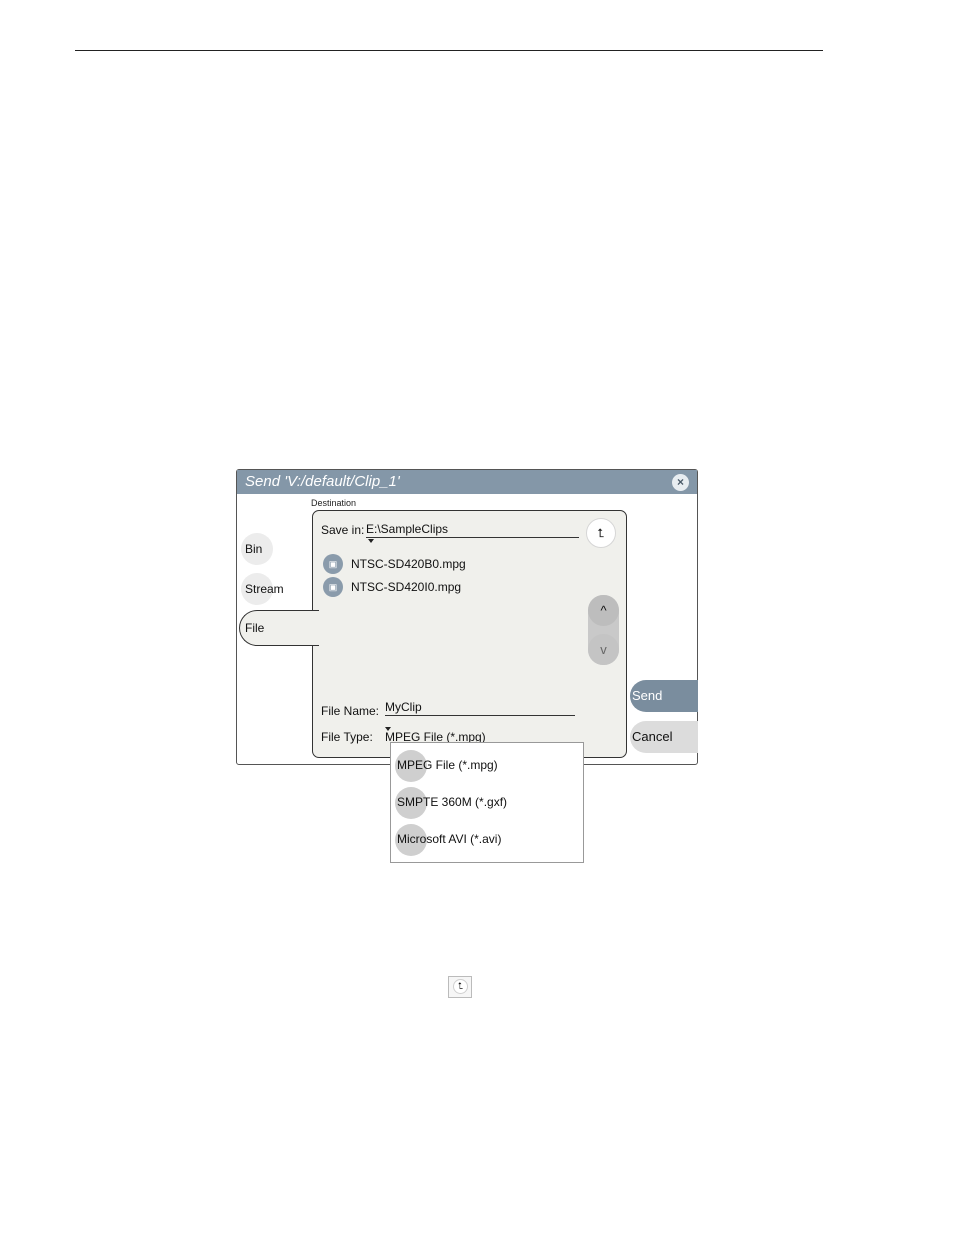 The image size is (954, 1235). What do you see at coordinates (254, 549) in the screenshot?
I see `tab-bin-label: Bin` at bounding box center [254, 549].